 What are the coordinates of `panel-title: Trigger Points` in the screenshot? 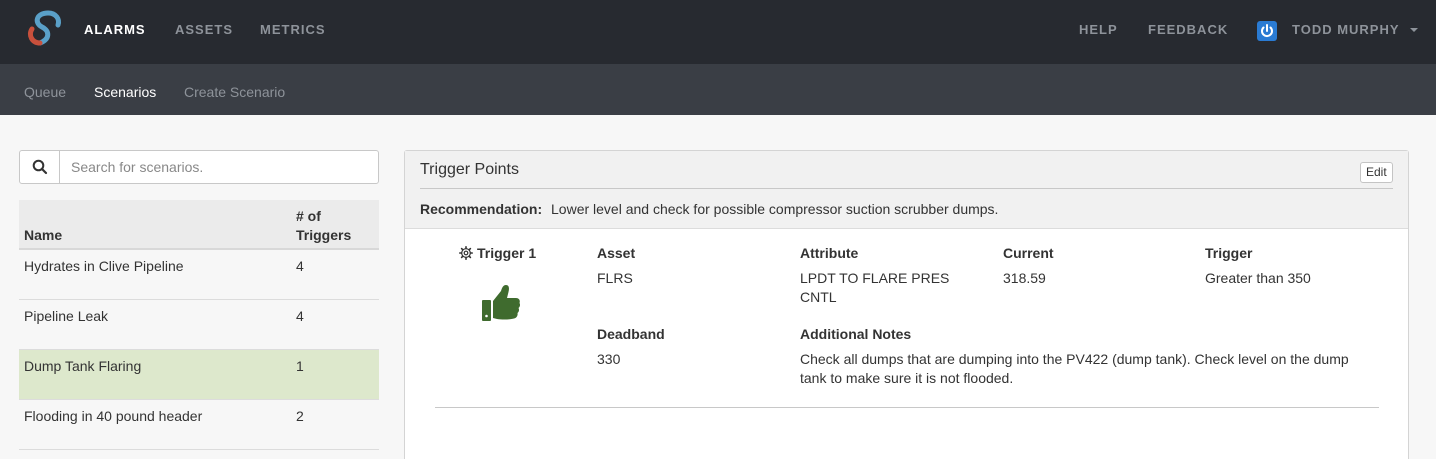 It's located at (469, 169).